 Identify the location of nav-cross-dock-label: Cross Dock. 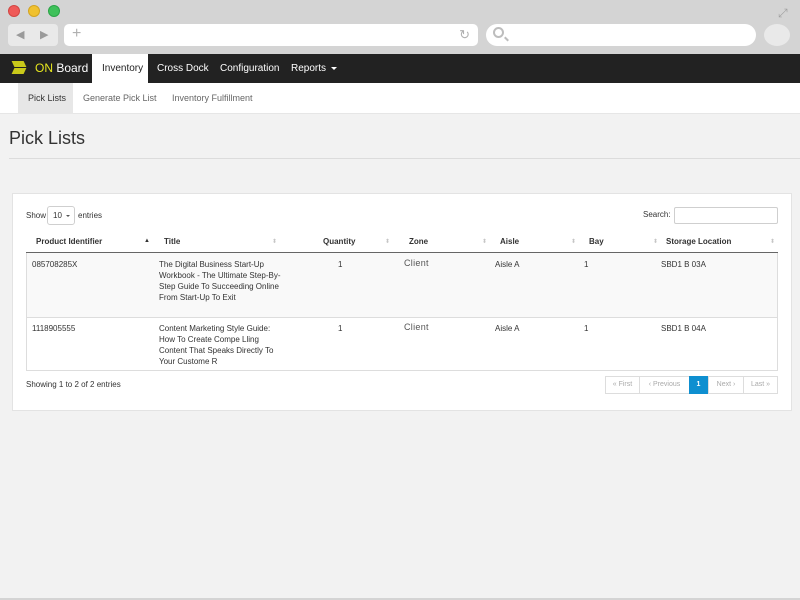
(183, 68).